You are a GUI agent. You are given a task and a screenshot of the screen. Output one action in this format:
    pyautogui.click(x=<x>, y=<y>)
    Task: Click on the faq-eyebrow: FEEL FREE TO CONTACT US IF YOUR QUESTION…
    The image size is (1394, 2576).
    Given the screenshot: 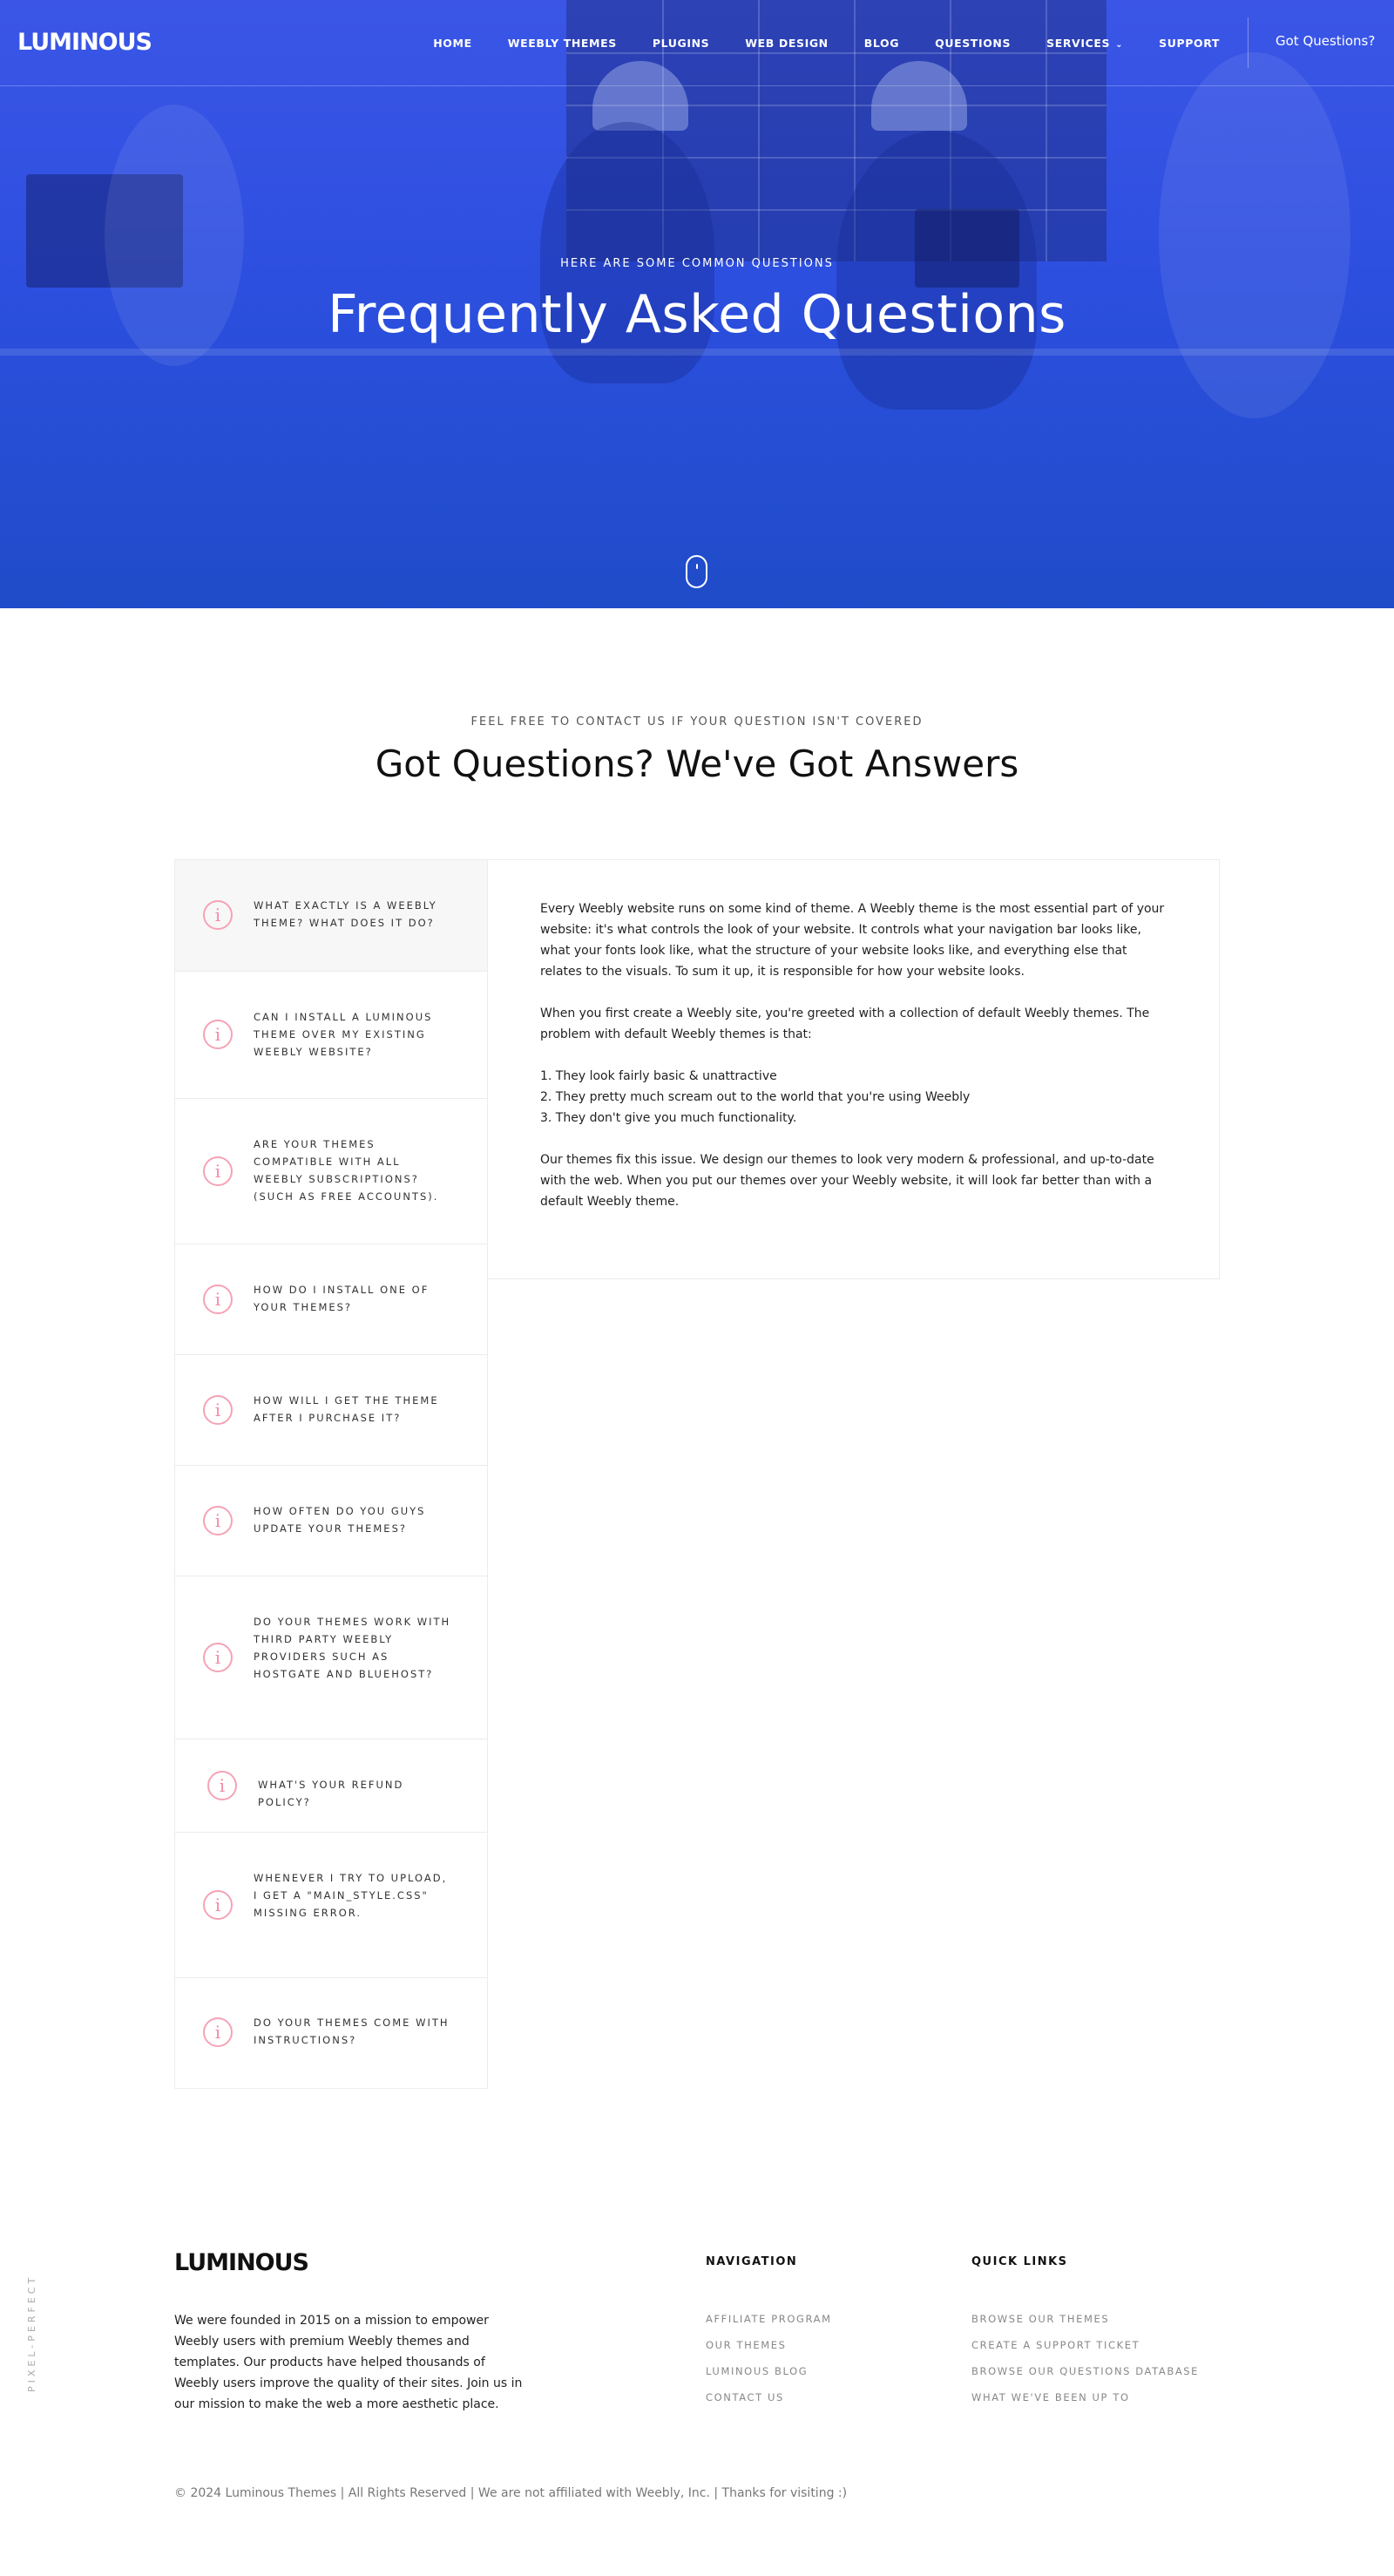 What is the action you would take?
    pyautogui.click(x=697, y=722)
    